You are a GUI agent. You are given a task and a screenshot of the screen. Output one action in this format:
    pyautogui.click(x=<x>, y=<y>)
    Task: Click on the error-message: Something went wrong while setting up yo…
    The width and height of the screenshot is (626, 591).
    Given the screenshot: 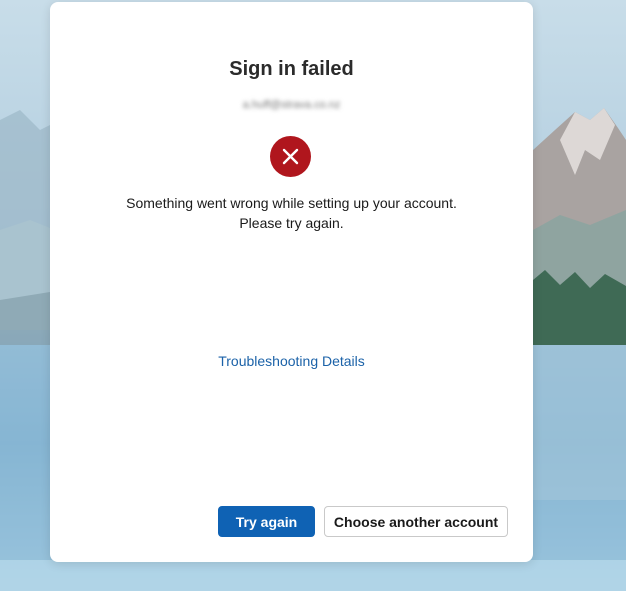 What is the action you would take?
    pyautogui.click(x=291, y=213)
    